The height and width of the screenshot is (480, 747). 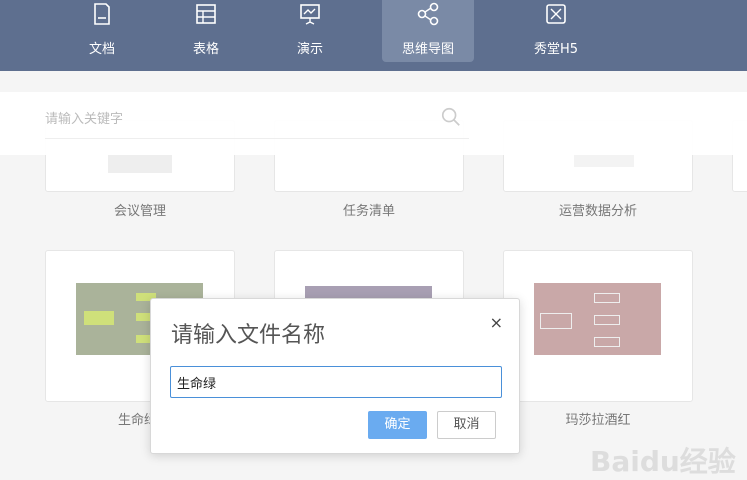 I want to click on cancel-button: 取消, so click(x=466, y=425).